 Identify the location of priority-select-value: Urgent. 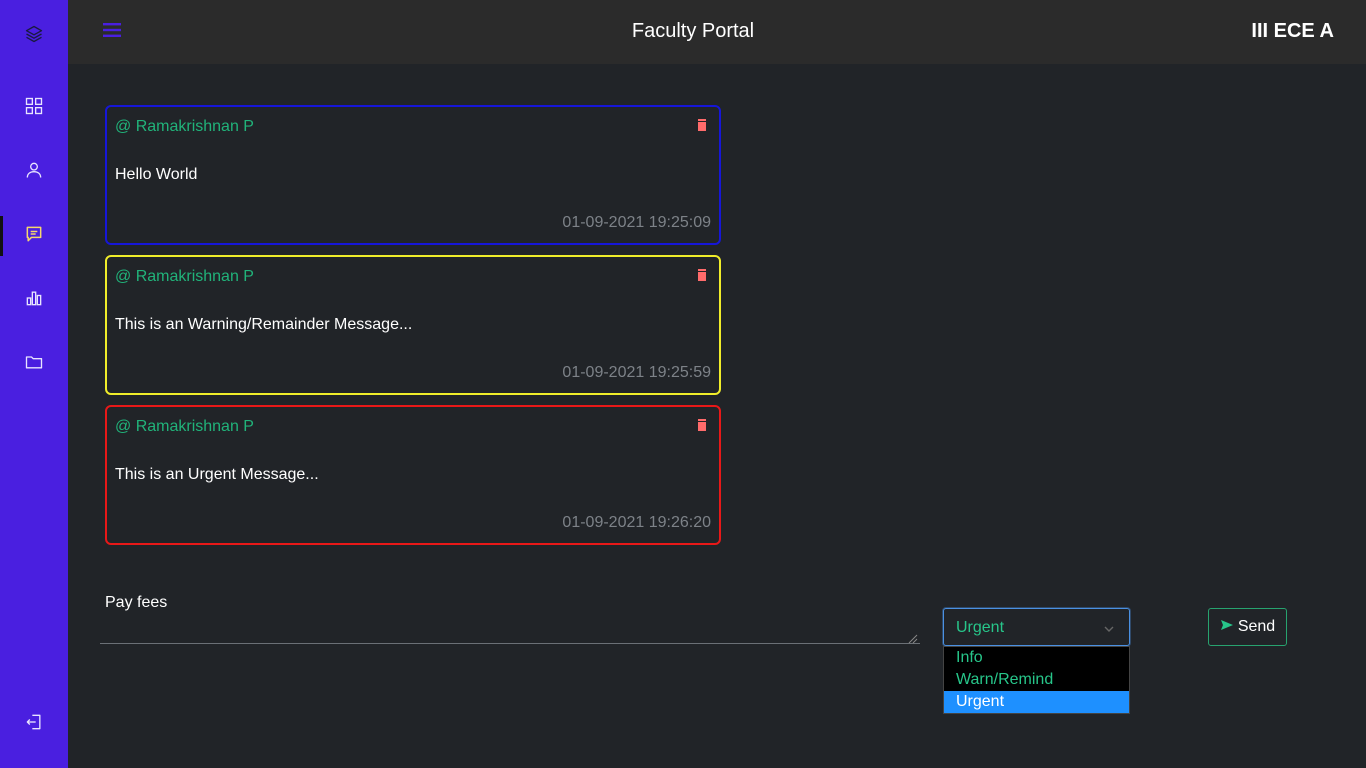
(980, 627).